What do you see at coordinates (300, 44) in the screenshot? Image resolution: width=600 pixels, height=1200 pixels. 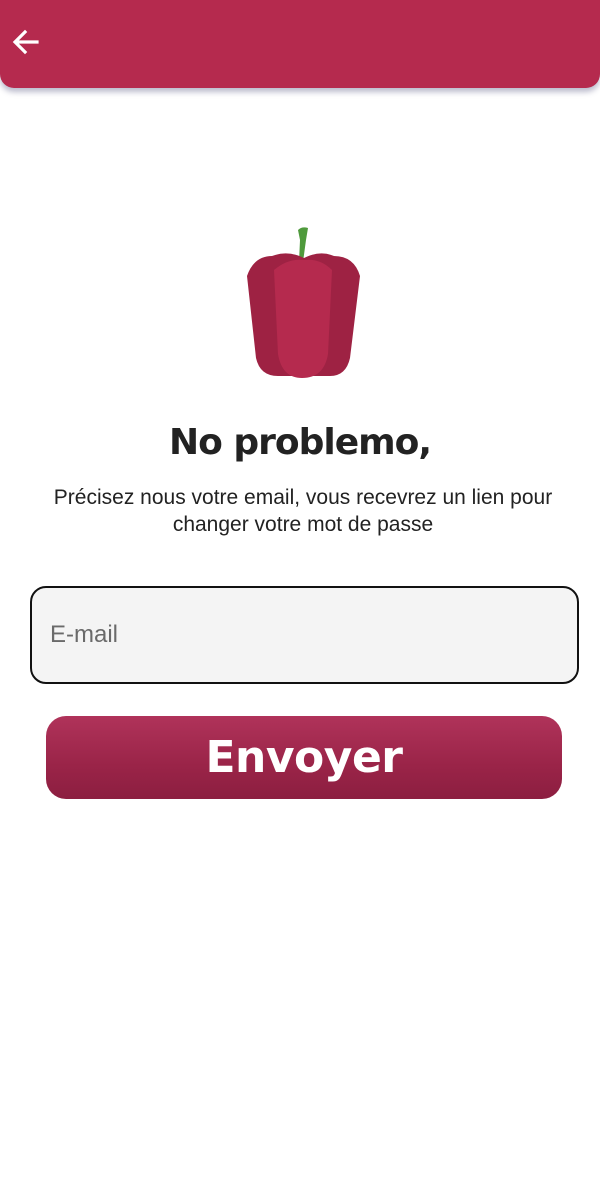 I see `app-bar` at bounding box center [300, 44].